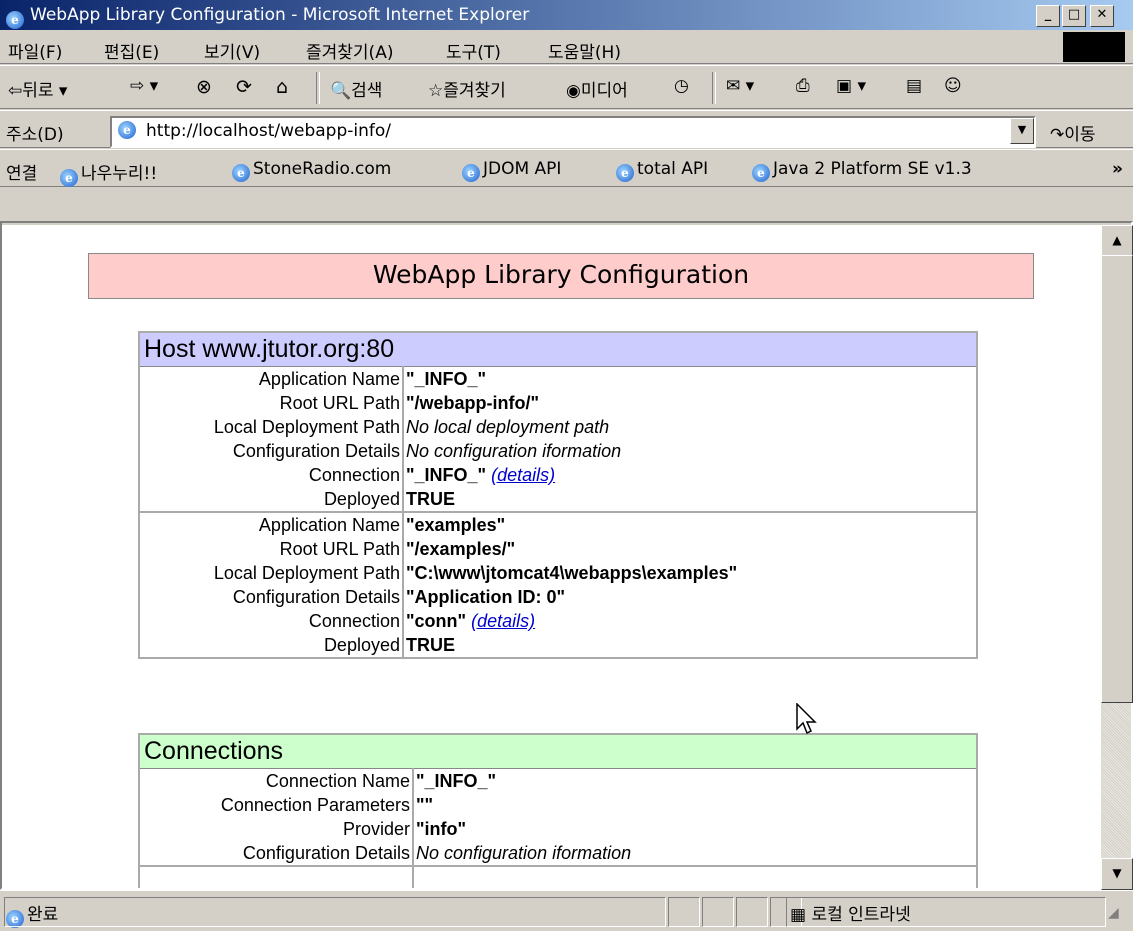 This screenshot has height=931, width=1133. Describe the element at coordinates (850, 915) in the screenshot. I see `zone-label: ▦ 로컬 인트라넷` at that location.